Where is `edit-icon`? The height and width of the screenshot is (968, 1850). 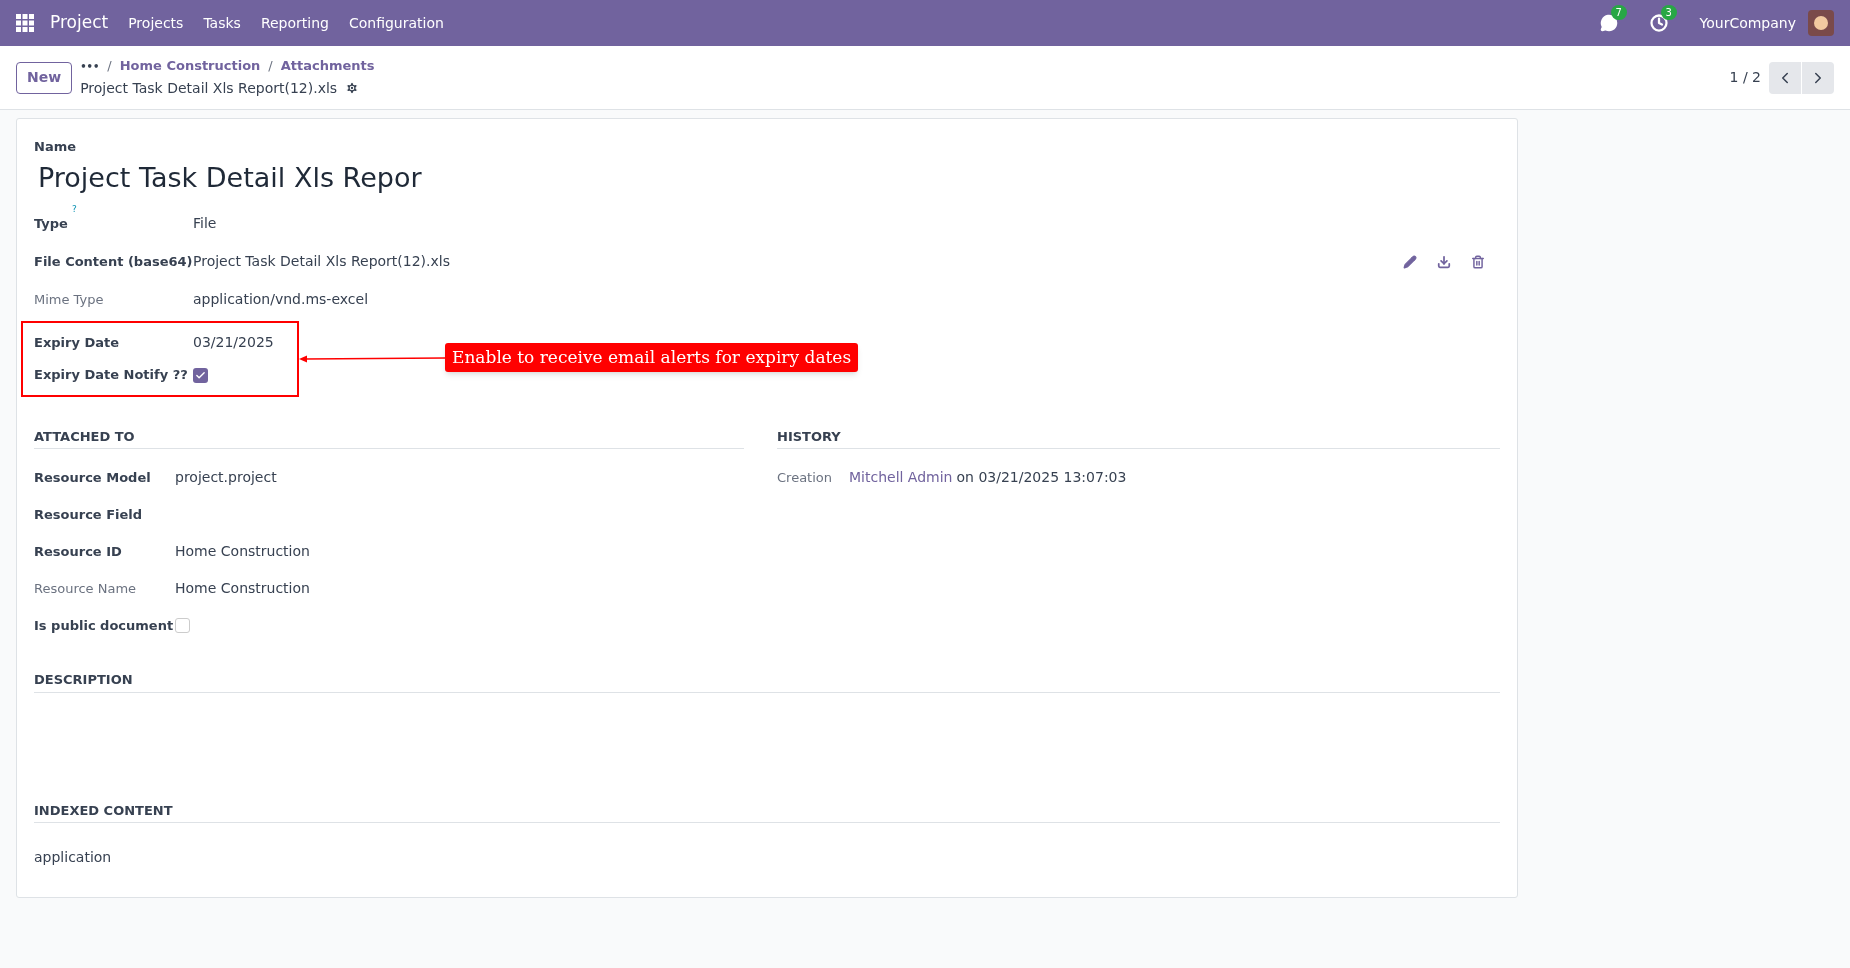 edit-icon is located at coordinates (1410, 261).